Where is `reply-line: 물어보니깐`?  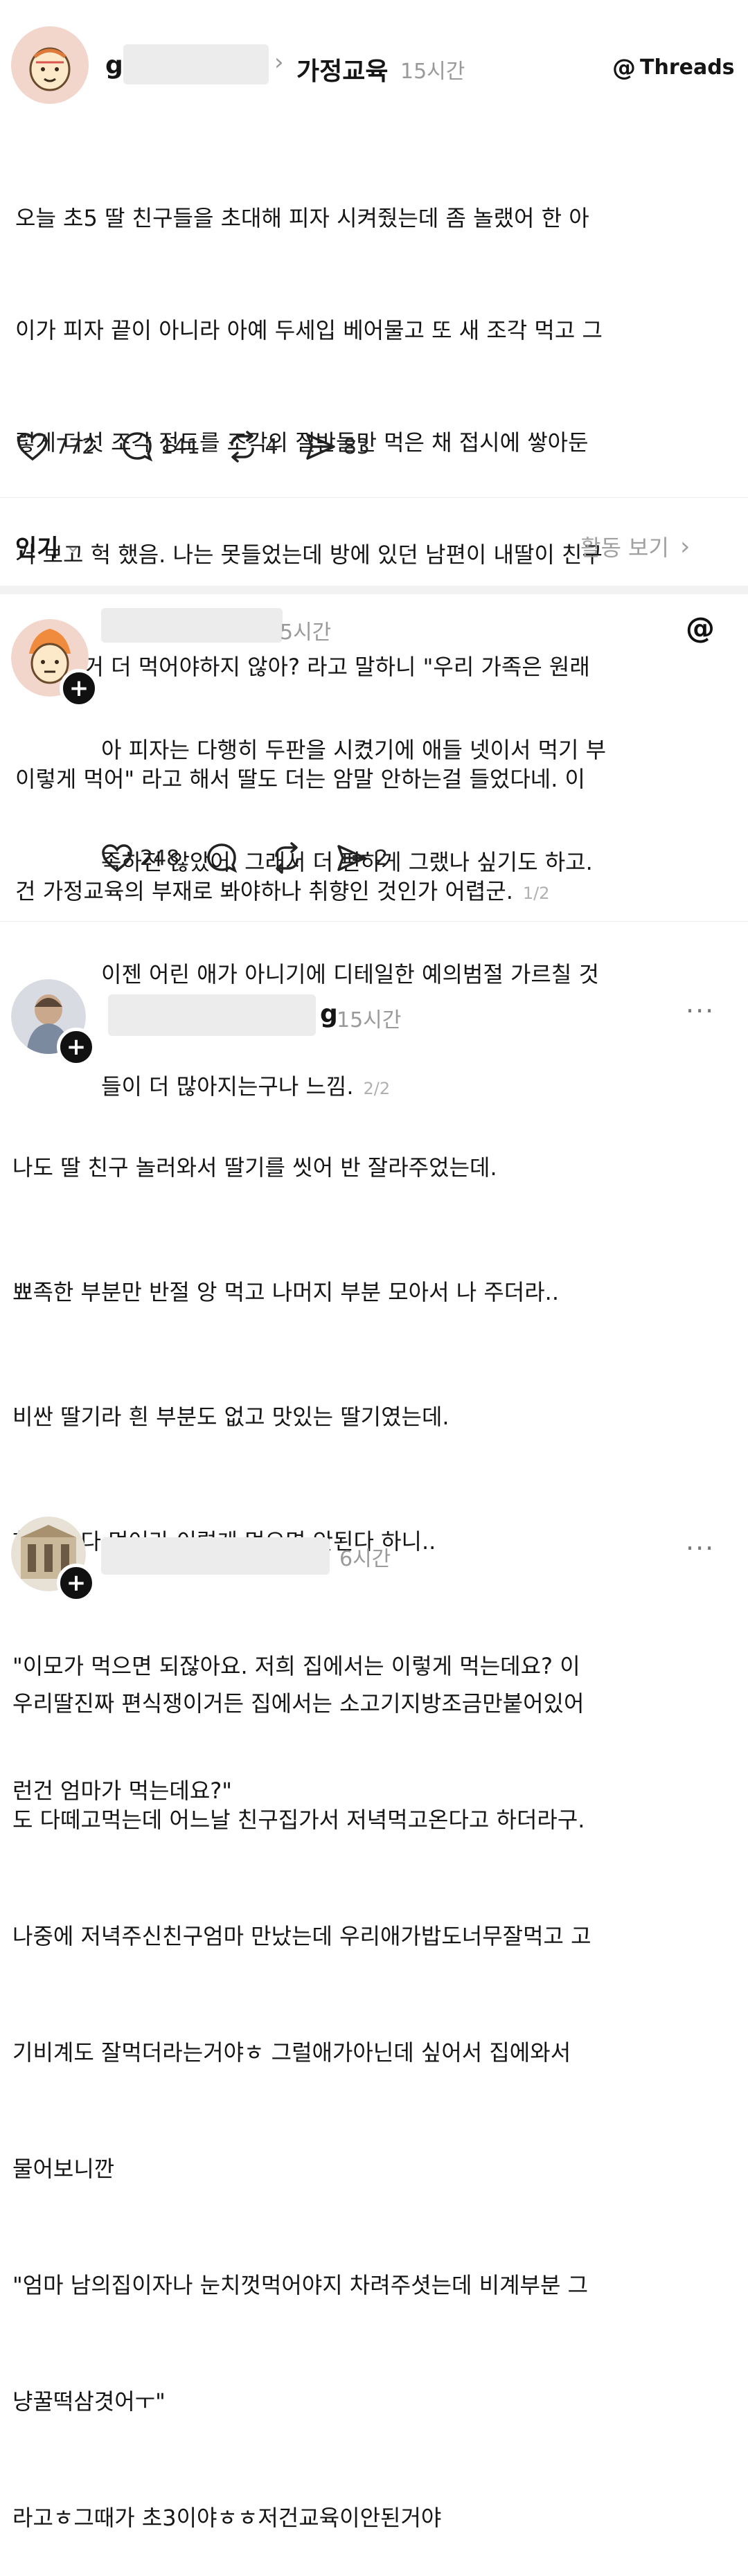 reply-line: 물어보니깐 is located at coordinates (63, 2169).